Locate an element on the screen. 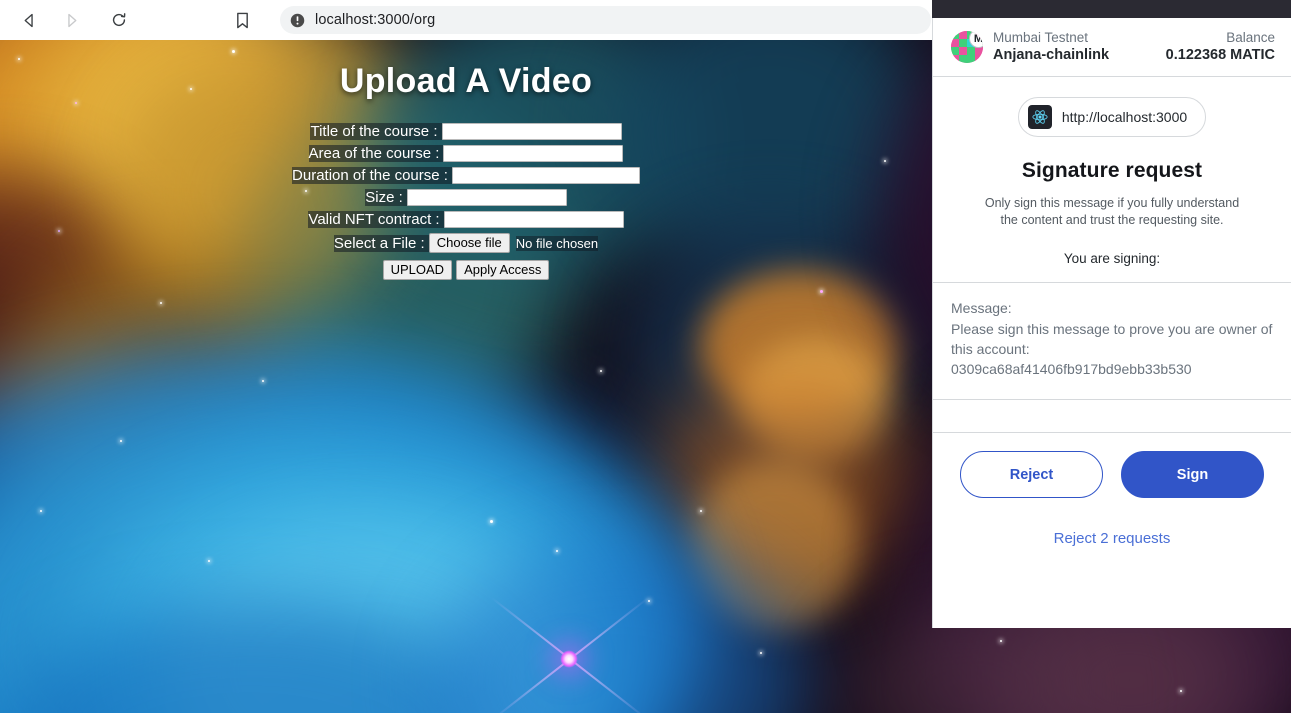  field-label-duration: Duration of the course : is located at coordinates (372, 175).